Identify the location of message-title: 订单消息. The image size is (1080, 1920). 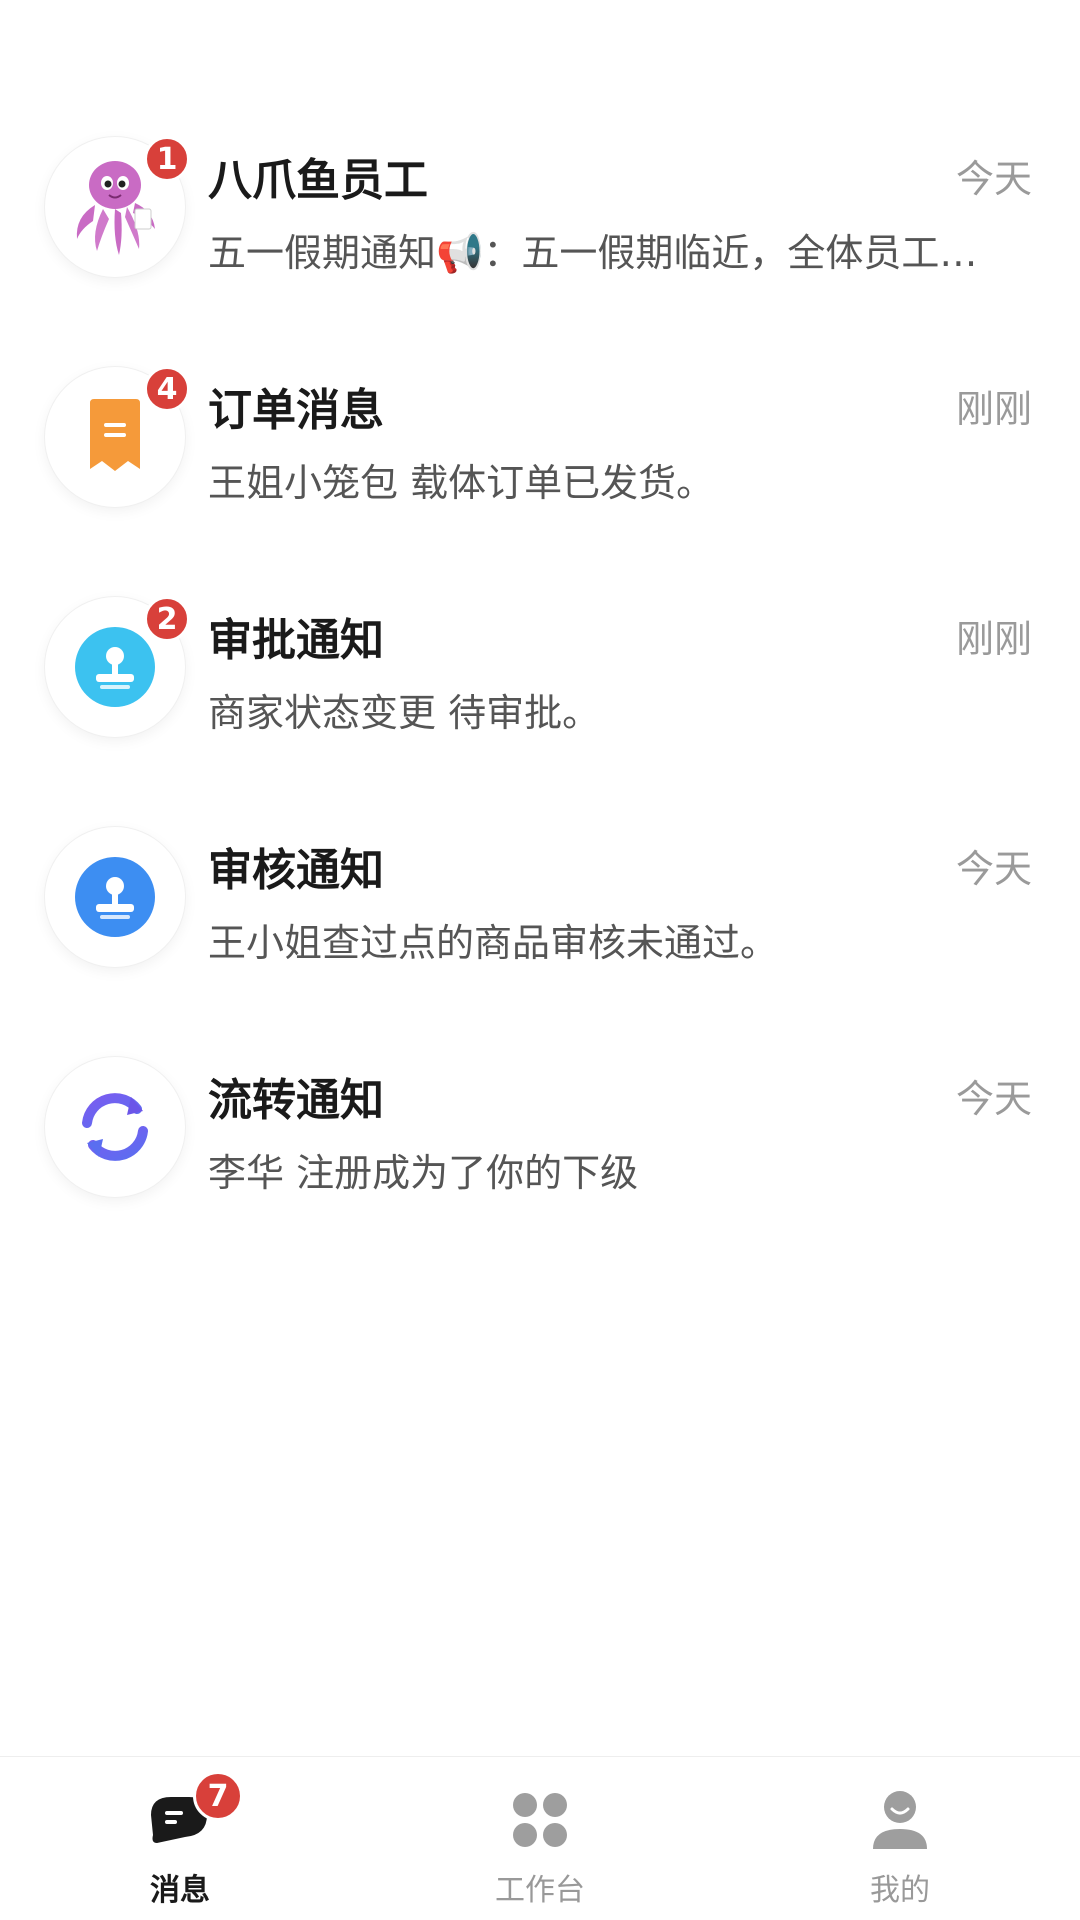
(296, 410).